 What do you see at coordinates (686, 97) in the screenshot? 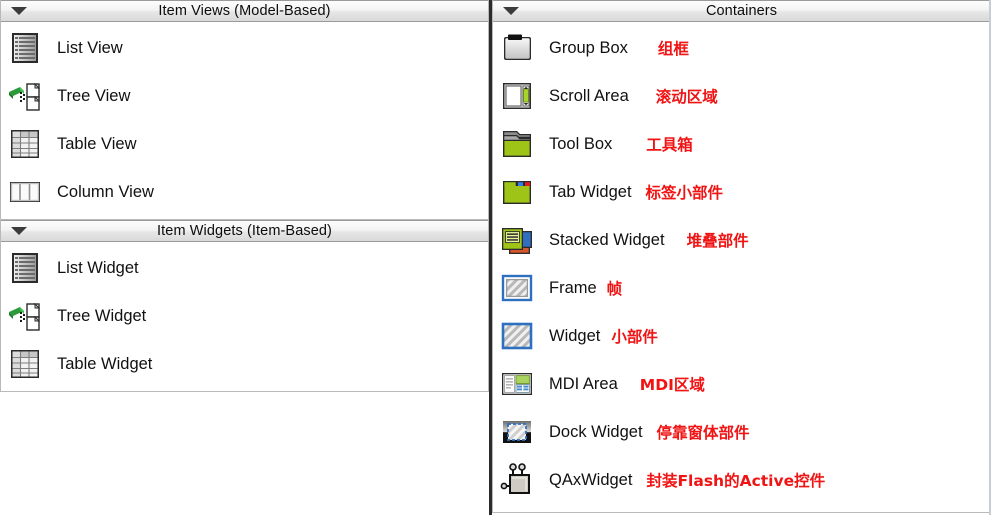
I see `annotation-cn: 滚动区域` at bounding box center [686, 97].